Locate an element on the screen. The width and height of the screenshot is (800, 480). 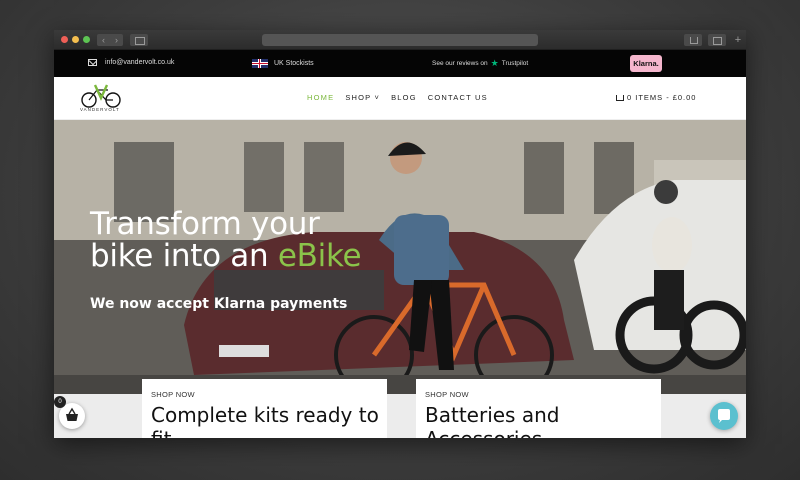
nav-home: HOME is located at coordinates (320, 97).